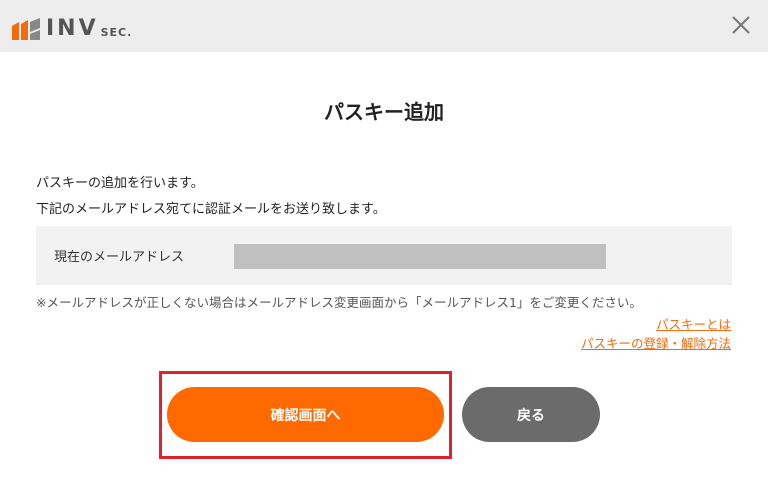 The width and height of the screenshot is (768, 492). What do you see at coordinates (384, 26) in the screenshot?
I see `header-bar: INV SEC.` at bounding box center [384, 26].